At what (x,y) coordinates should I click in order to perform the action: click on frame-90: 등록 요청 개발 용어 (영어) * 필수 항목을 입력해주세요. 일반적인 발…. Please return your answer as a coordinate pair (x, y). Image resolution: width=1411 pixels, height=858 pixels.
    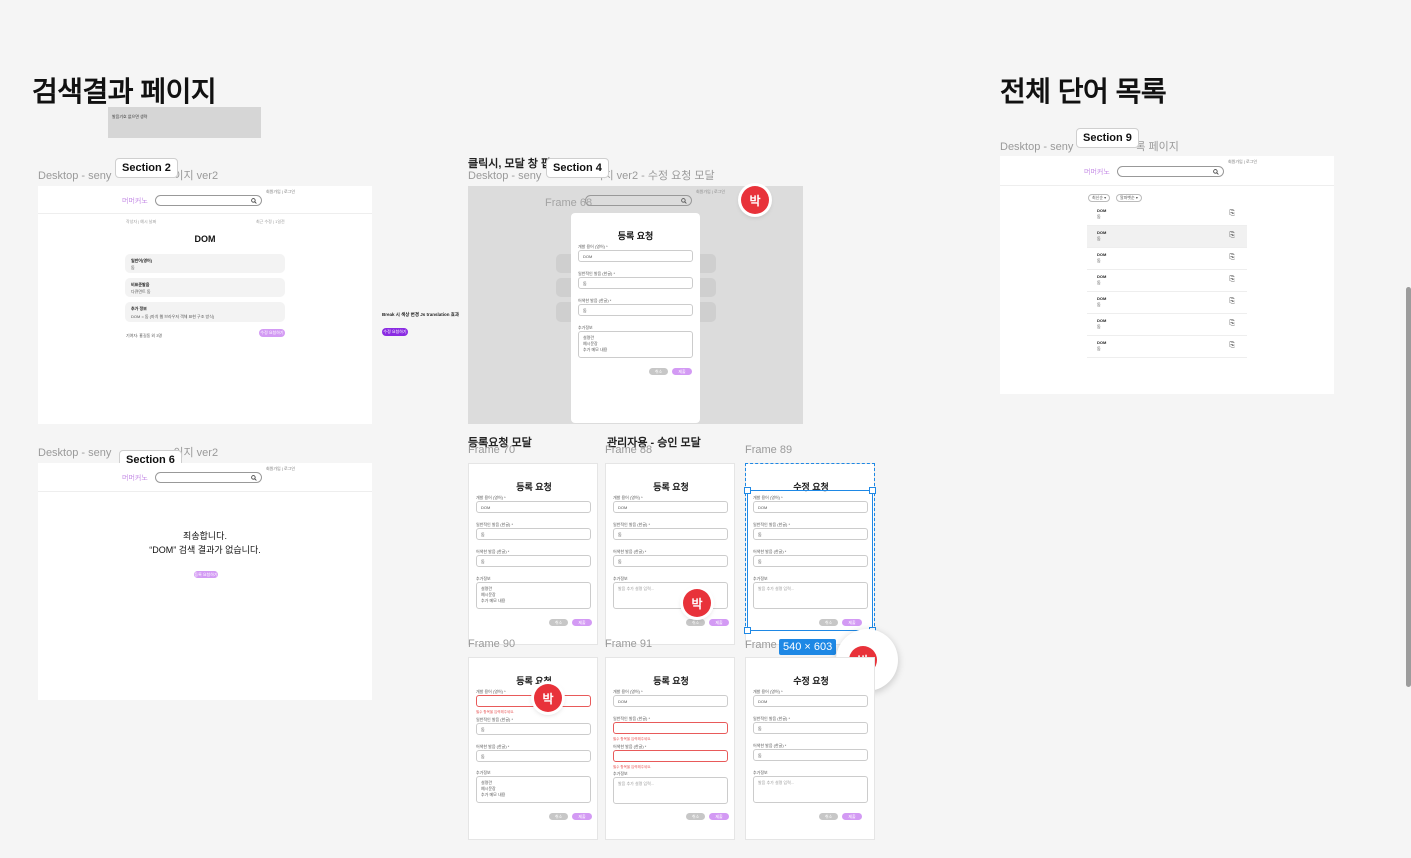
    Looking at the image, I should click on (533, 748).